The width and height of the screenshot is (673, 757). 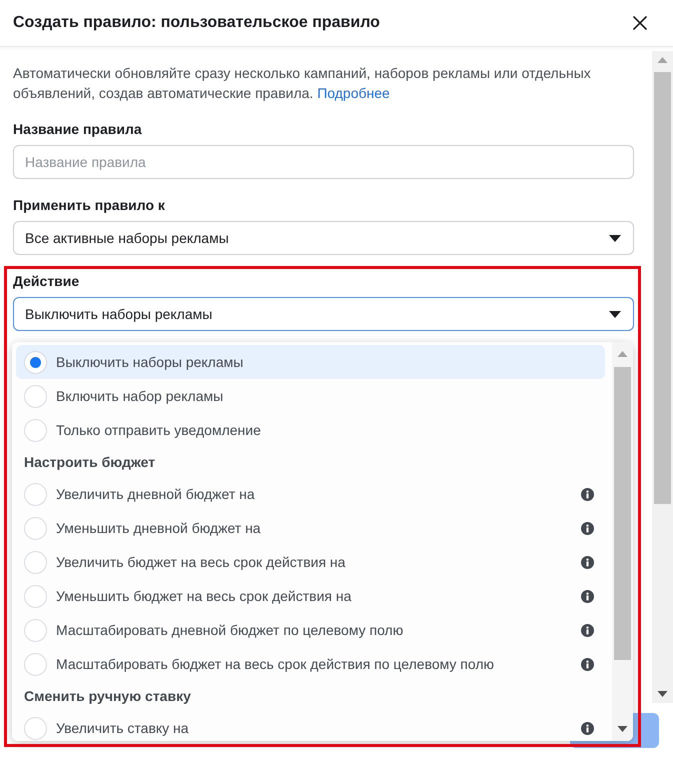 I want to click on menu-group-heading: Сменить ручную ставку, so click(x=107, y=696).